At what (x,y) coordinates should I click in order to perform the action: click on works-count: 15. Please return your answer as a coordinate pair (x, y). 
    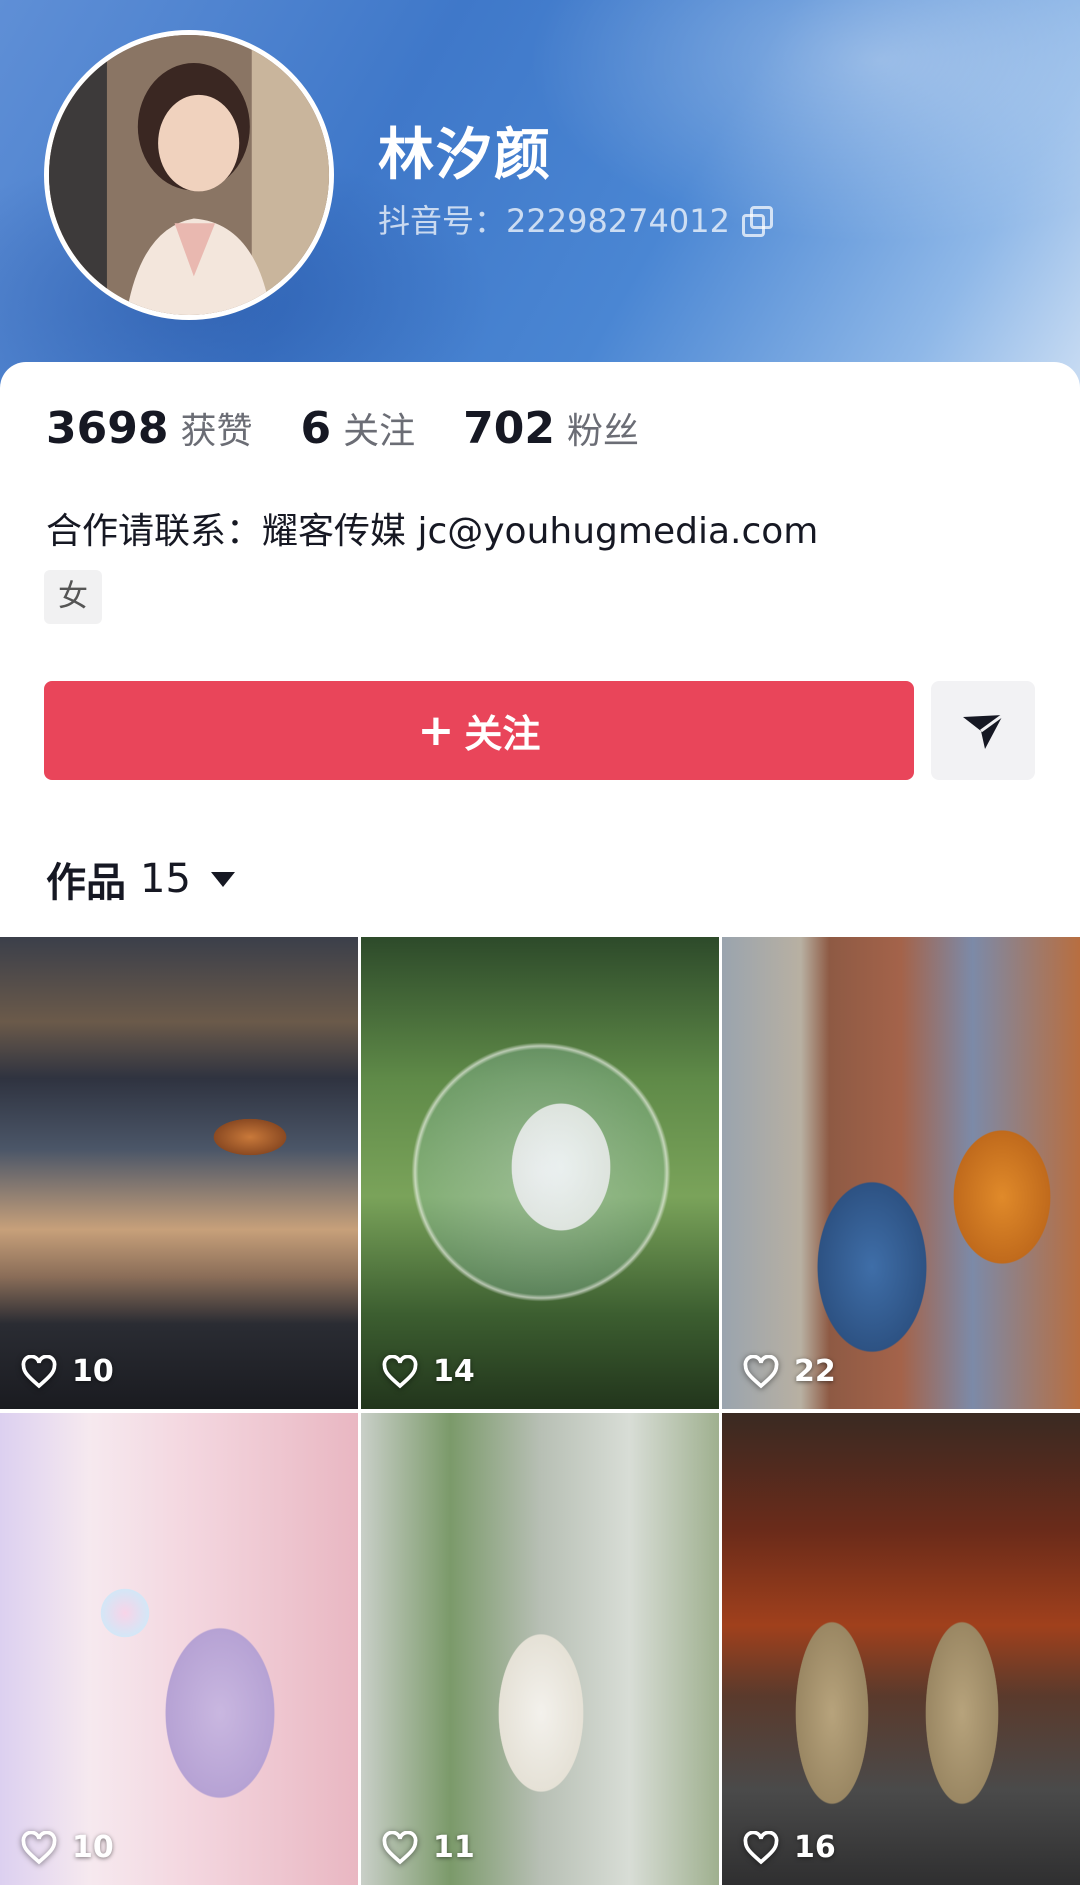
    Looking at the image, I should click on (165, 879).